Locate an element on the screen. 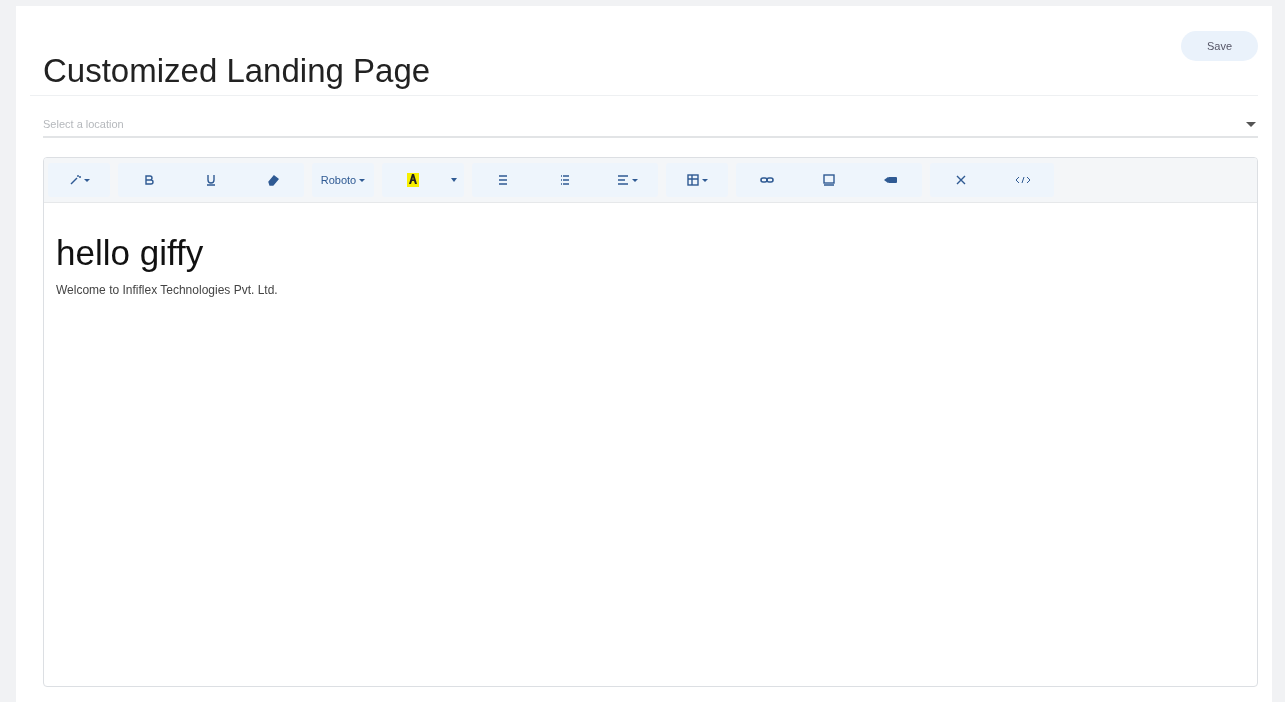  content-heading: hello giffy is located at coordinates (130, 253).